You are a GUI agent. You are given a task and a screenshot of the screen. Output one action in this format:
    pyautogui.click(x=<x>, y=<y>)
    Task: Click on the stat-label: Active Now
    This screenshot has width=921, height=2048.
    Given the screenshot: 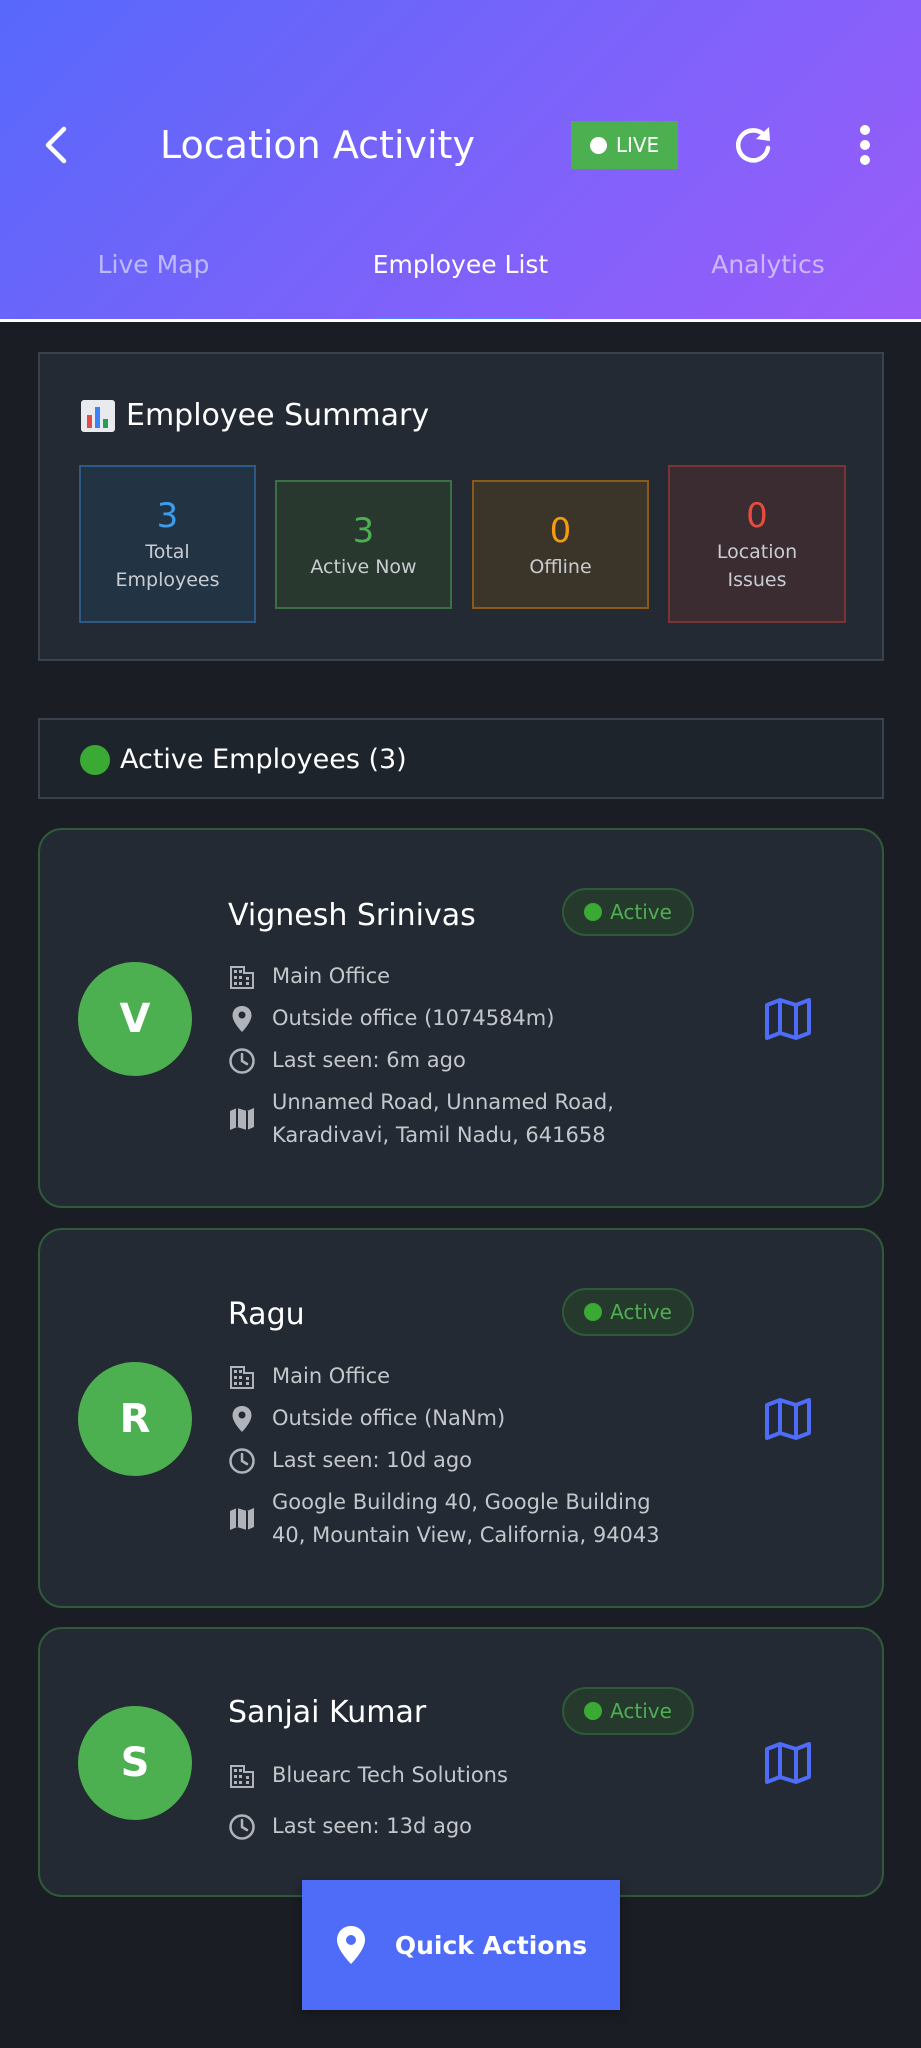 What is the action you would take?
    pyautogui.click(x=363, y=566)
    